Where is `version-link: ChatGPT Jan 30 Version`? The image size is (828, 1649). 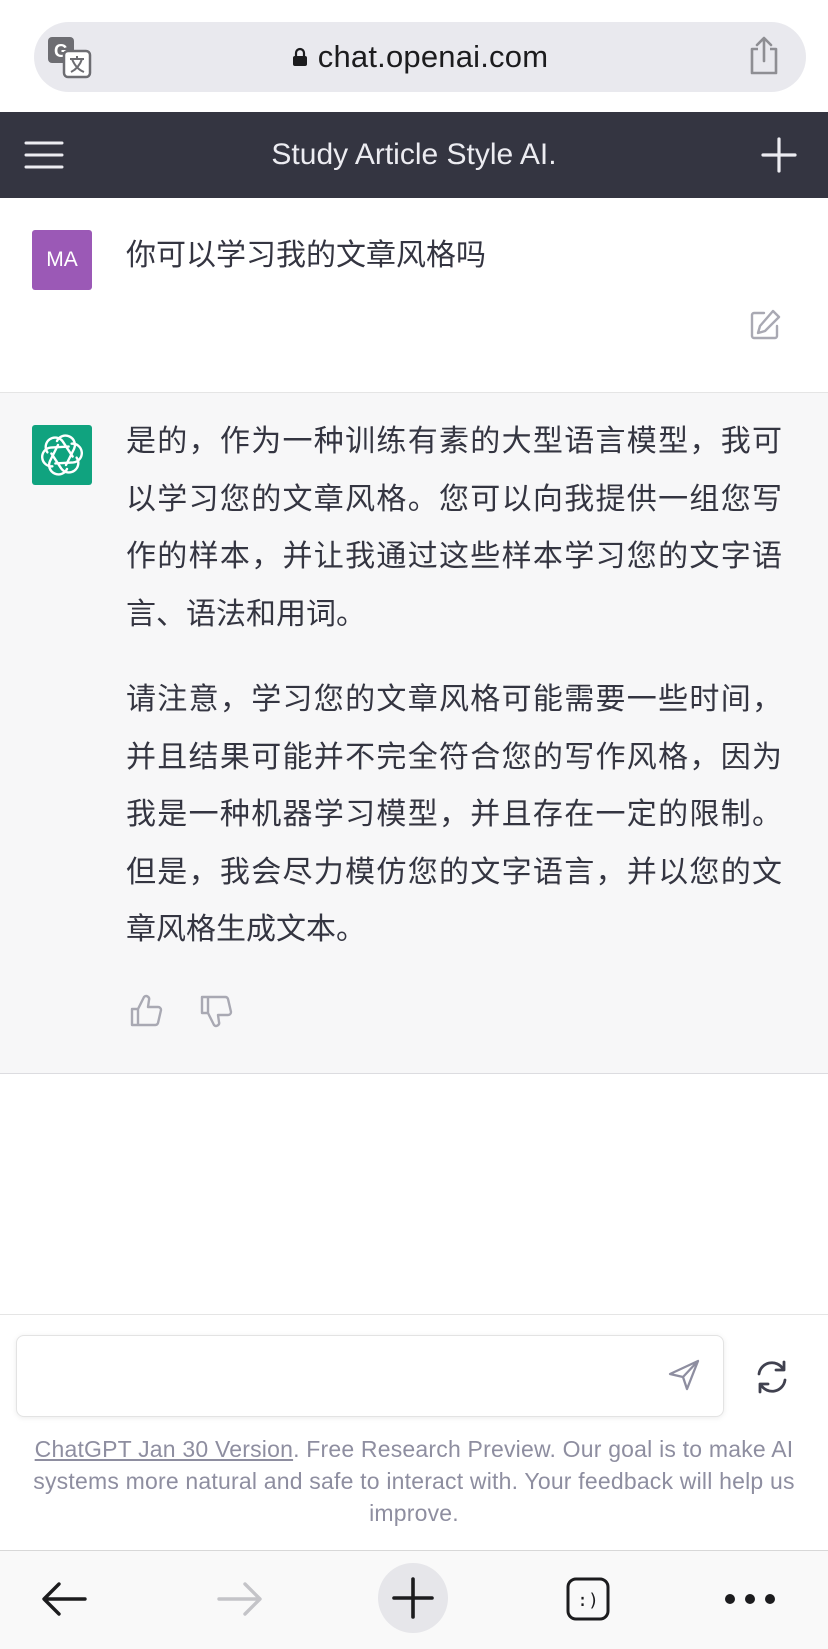
version-link: ChatGPT Jan 30 Version is located at coordinates (164, 1449).